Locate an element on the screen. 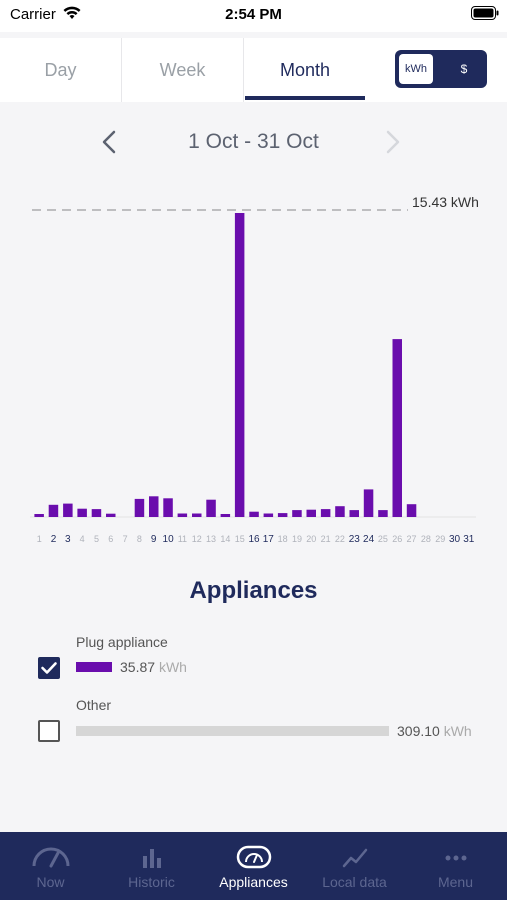 This screenshot has height=900, width=507. nav-item-menu: Menu is located at coordinates (455, 866).